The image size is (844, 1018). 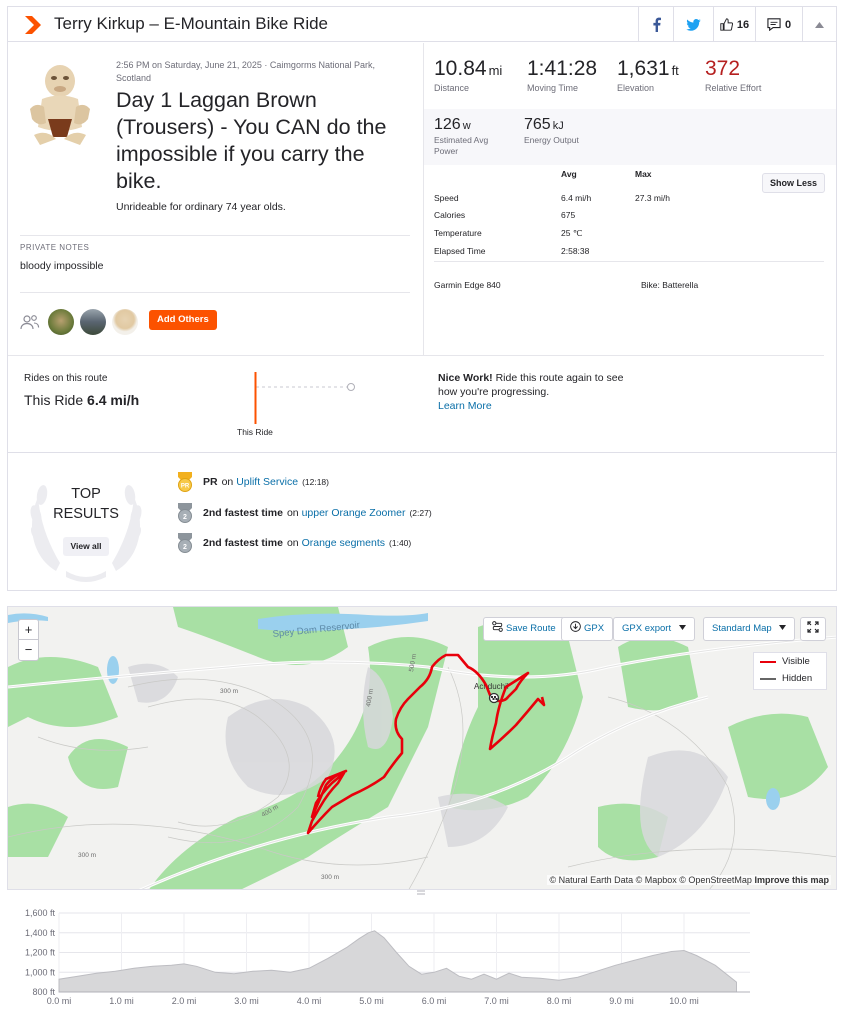 What do you see at coordinates (86, 504) in the screenshot?
I see `top-results-title: TOP RESULTS` at bounding box center [86, 504].